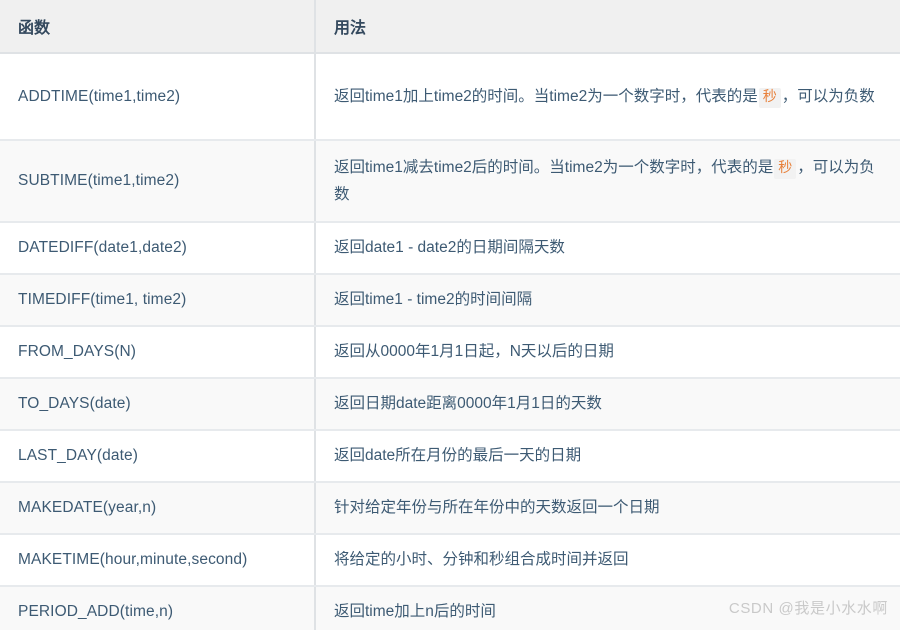 Image resolution: width=900 pixels, height=630 pixels. What do you see at coordinates (158, 248) in the screenshot?
I see `cell-function-name: DATEDIFF(date1,date2)` at bounding box center [158, 248].